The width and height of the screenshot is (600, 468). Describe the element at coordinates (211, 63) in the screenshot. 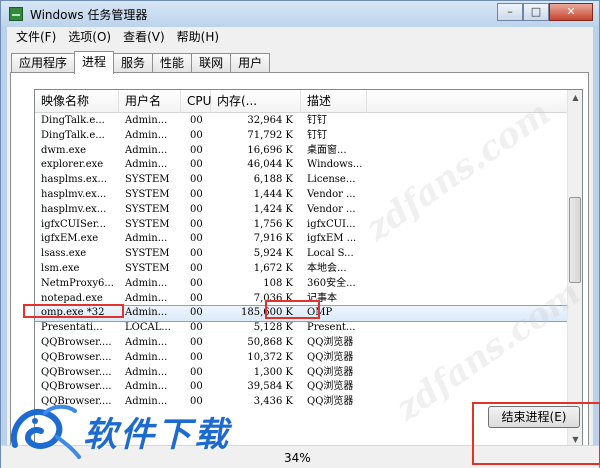

I see `tab-networking: 联网` at that location.